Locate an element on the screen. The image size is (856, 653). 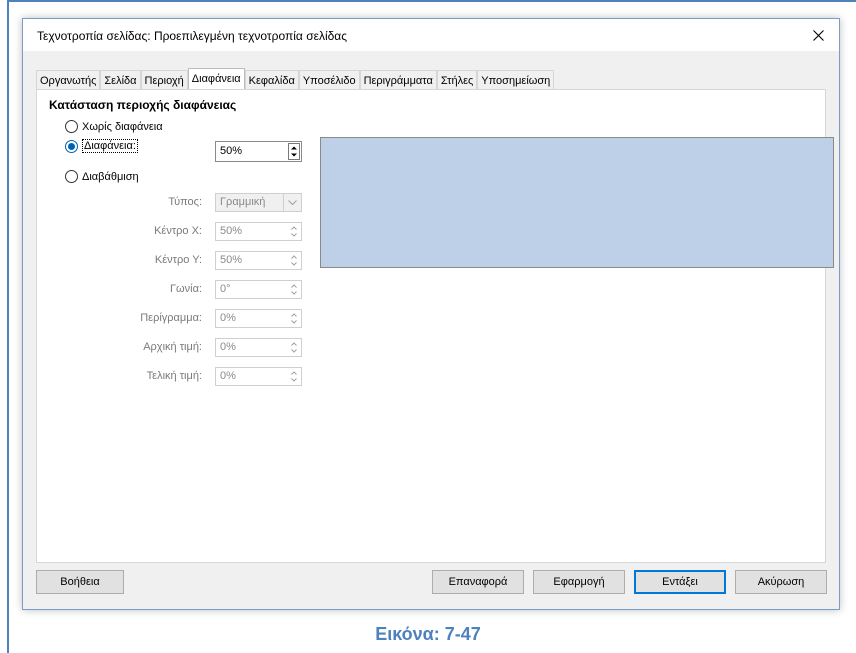
tab-area: Περιοχή is located at coordinates (164, 80).